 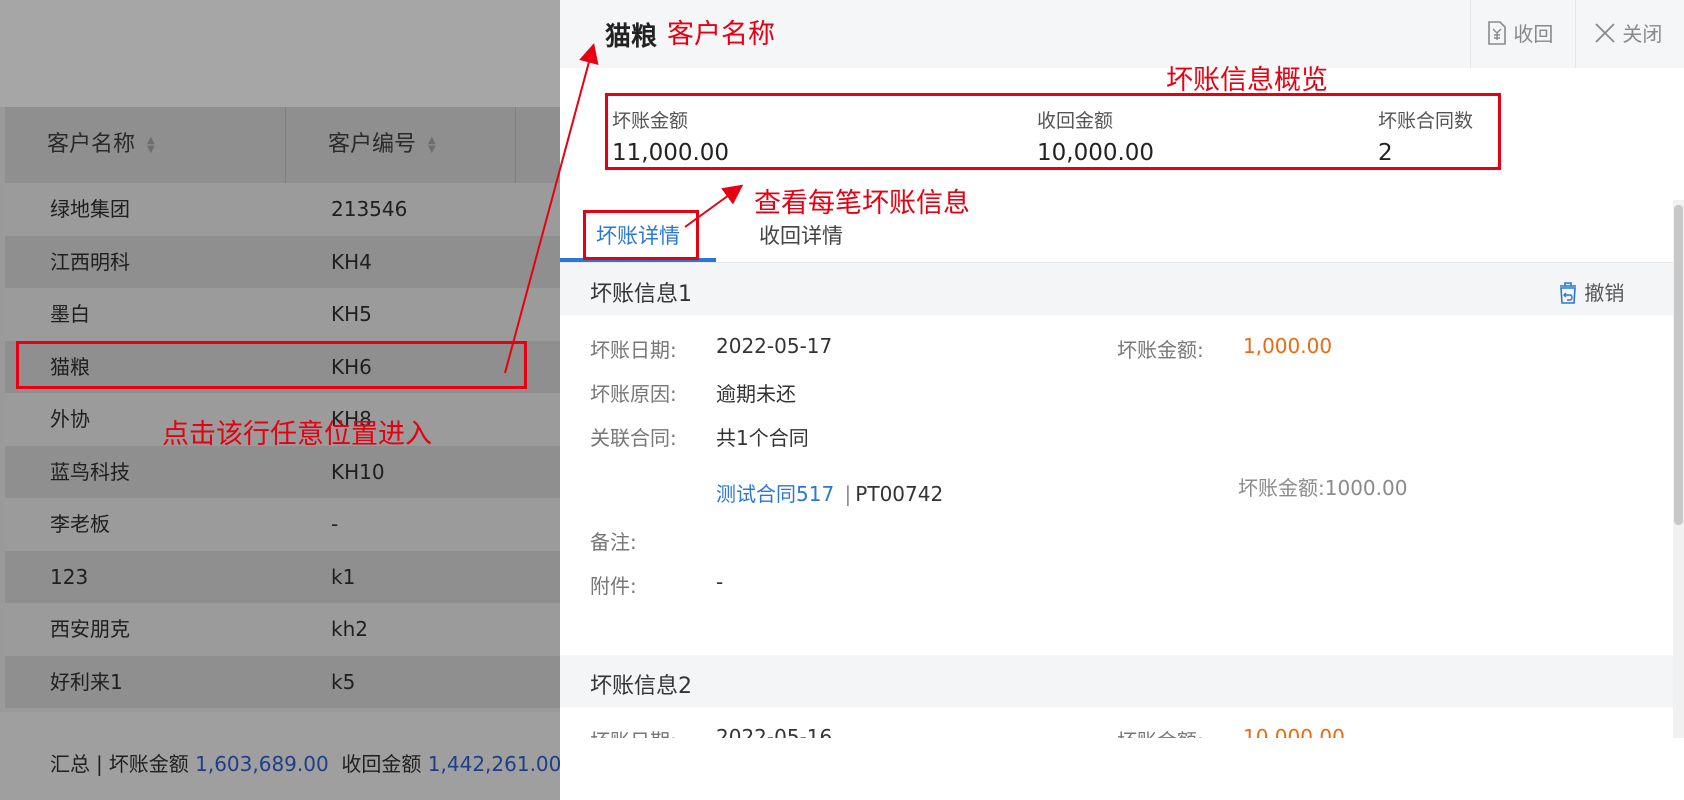 What do you see at coordinates (369, 209) in the screenshot?
I see `customer-code-cell: 213546` at bounding box center [369, 209].